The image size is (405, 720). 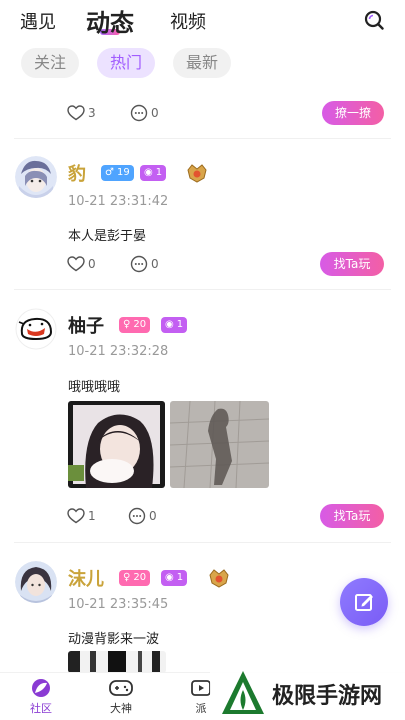 What do you see at coordinates (41, 708) in the screenshot?
I see `nav-community-label: 社区` at bounding box center [41, 708].